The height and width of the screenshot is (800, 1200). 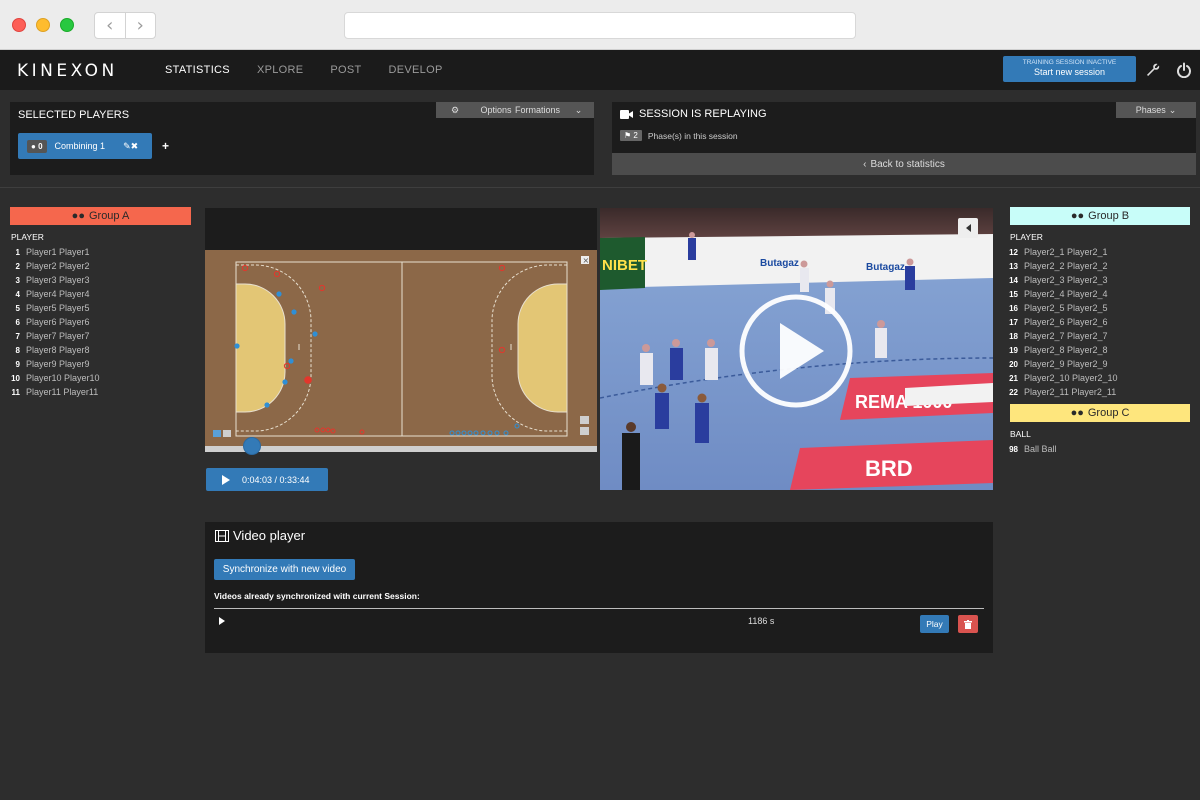 I want to click on window-minimize-button, so click(x=43, y=25).